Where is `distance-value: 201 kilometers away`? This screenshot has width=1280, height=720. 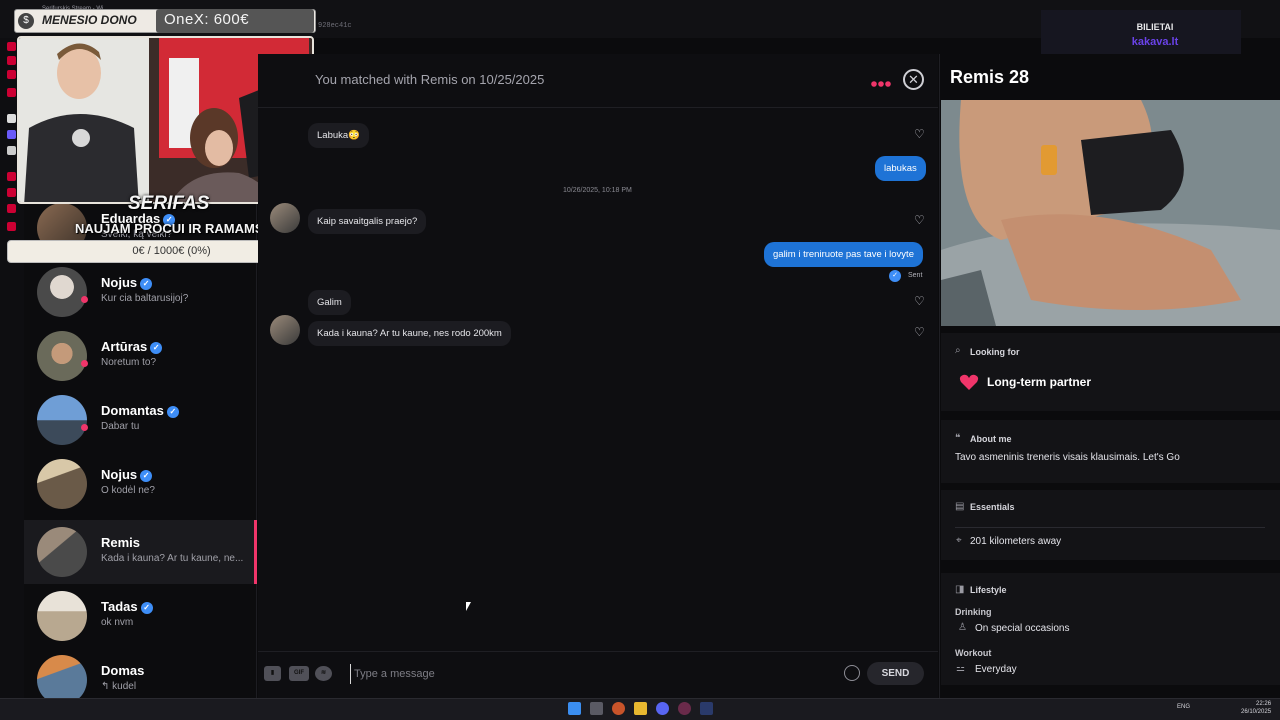
distance-value: 201 kilometers away is located at coordinates (1016, 541).